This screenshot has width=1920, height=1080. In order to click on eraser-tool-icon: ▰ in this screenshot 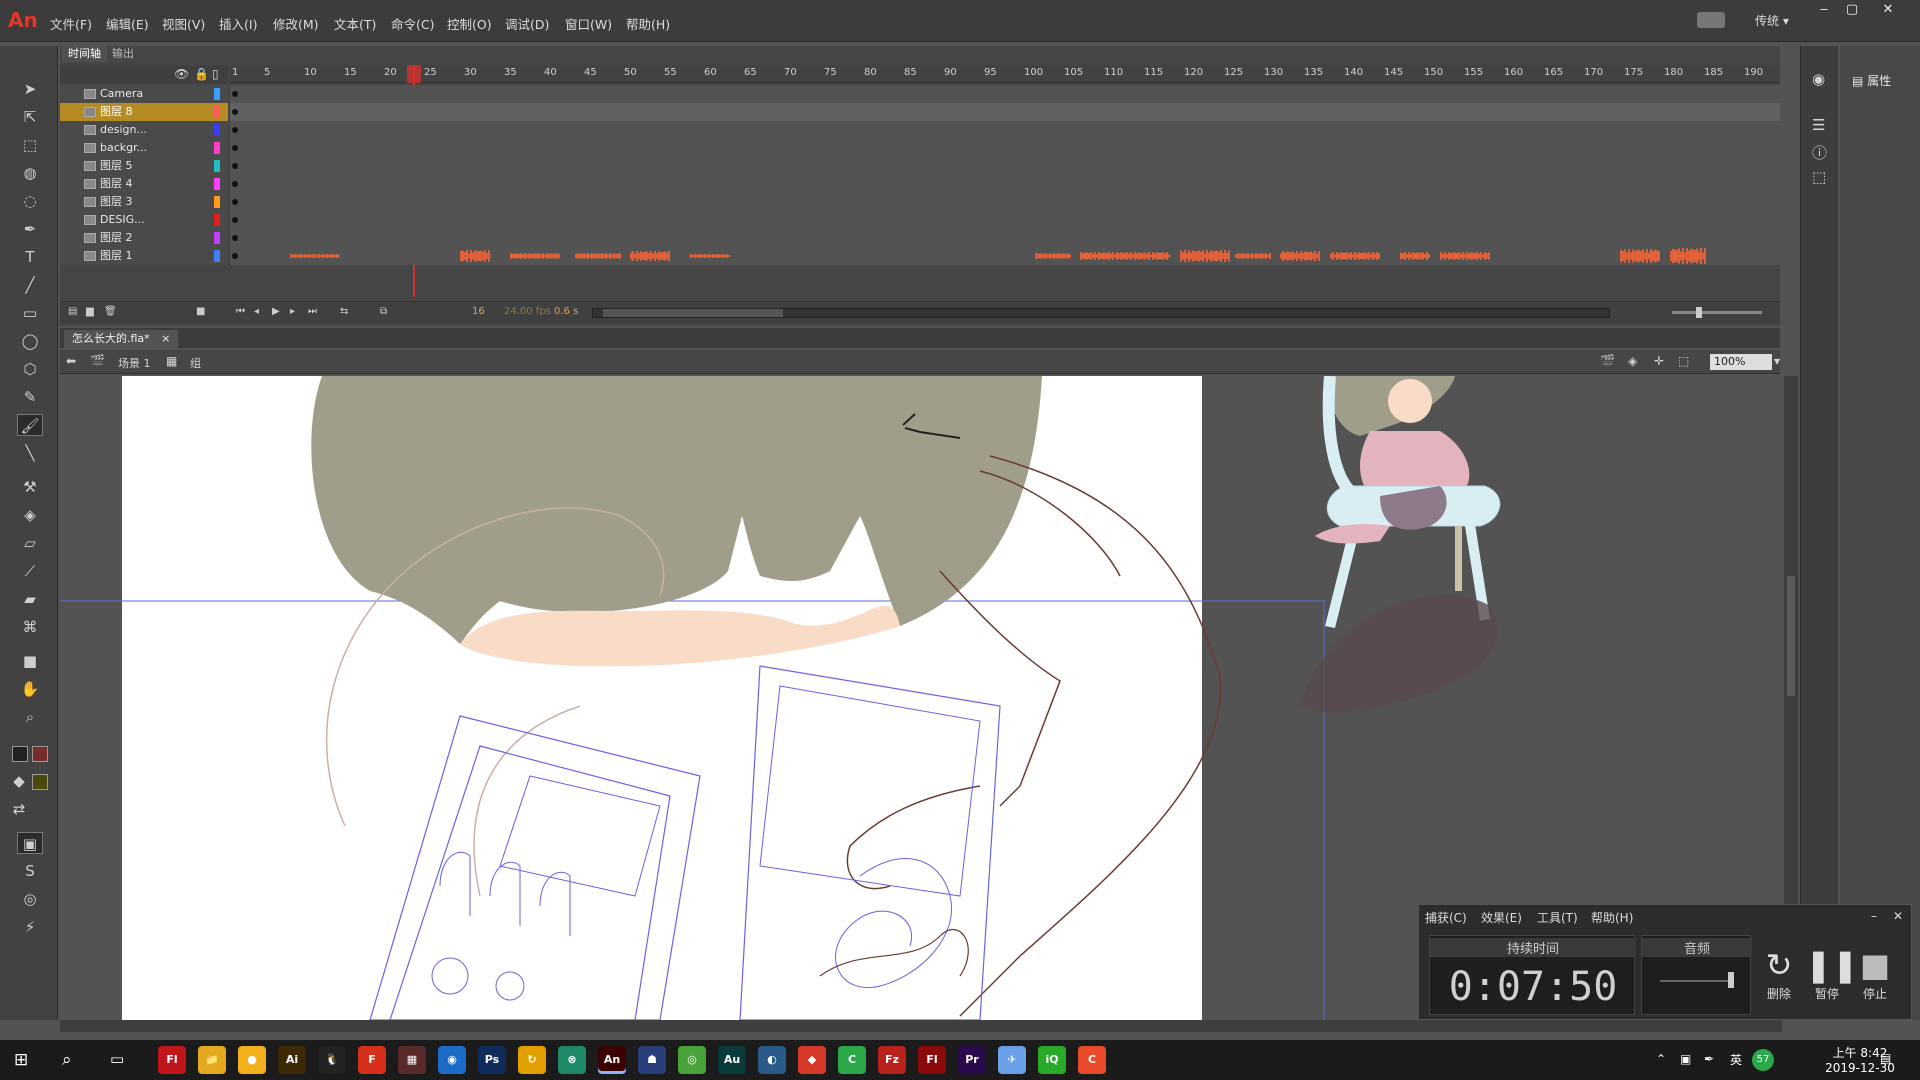, I will do `click(30, 599)`.